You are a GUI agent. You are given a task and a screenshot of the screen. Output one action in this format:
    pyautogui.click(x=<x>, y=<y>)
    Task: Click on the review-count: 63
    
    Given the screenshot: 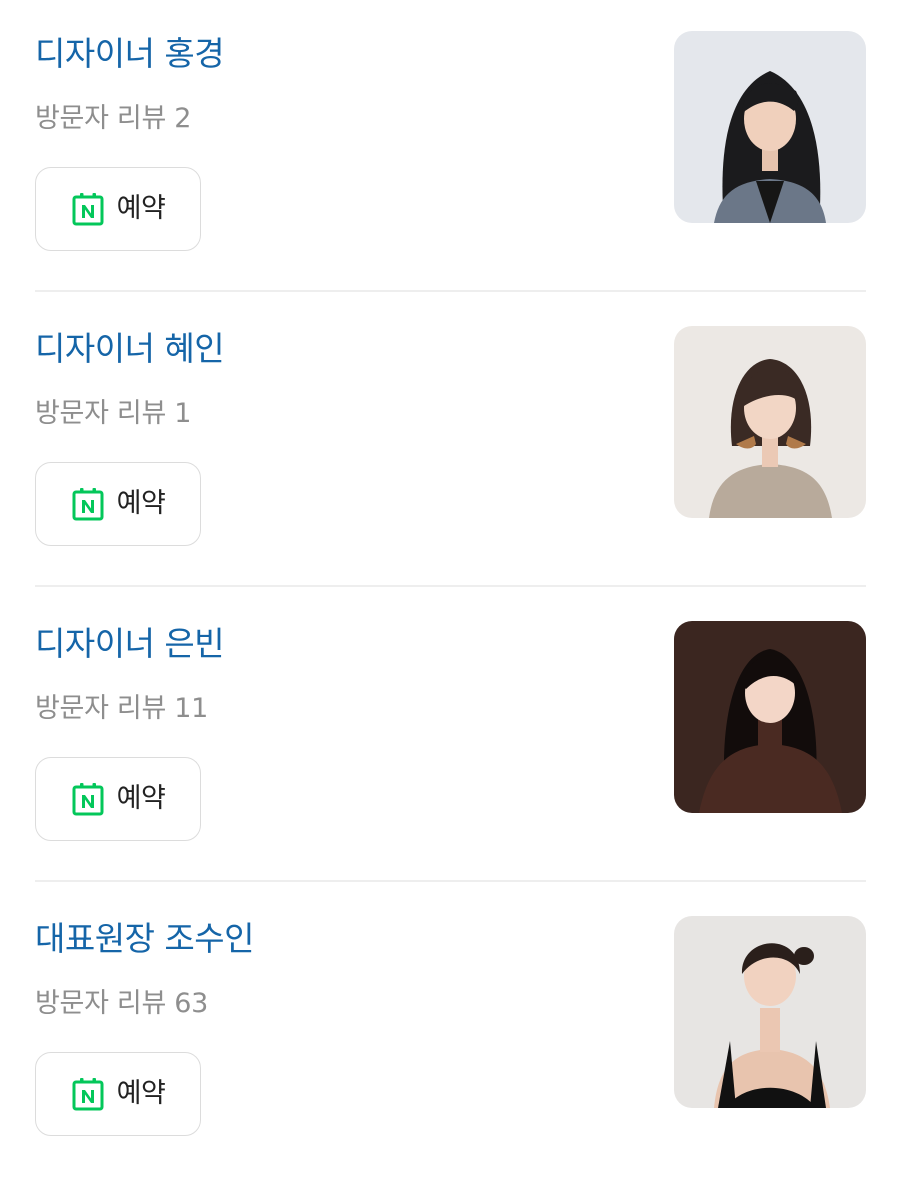 What is the action you would take?
    pyautogui.click(x=191, y=1003)
    